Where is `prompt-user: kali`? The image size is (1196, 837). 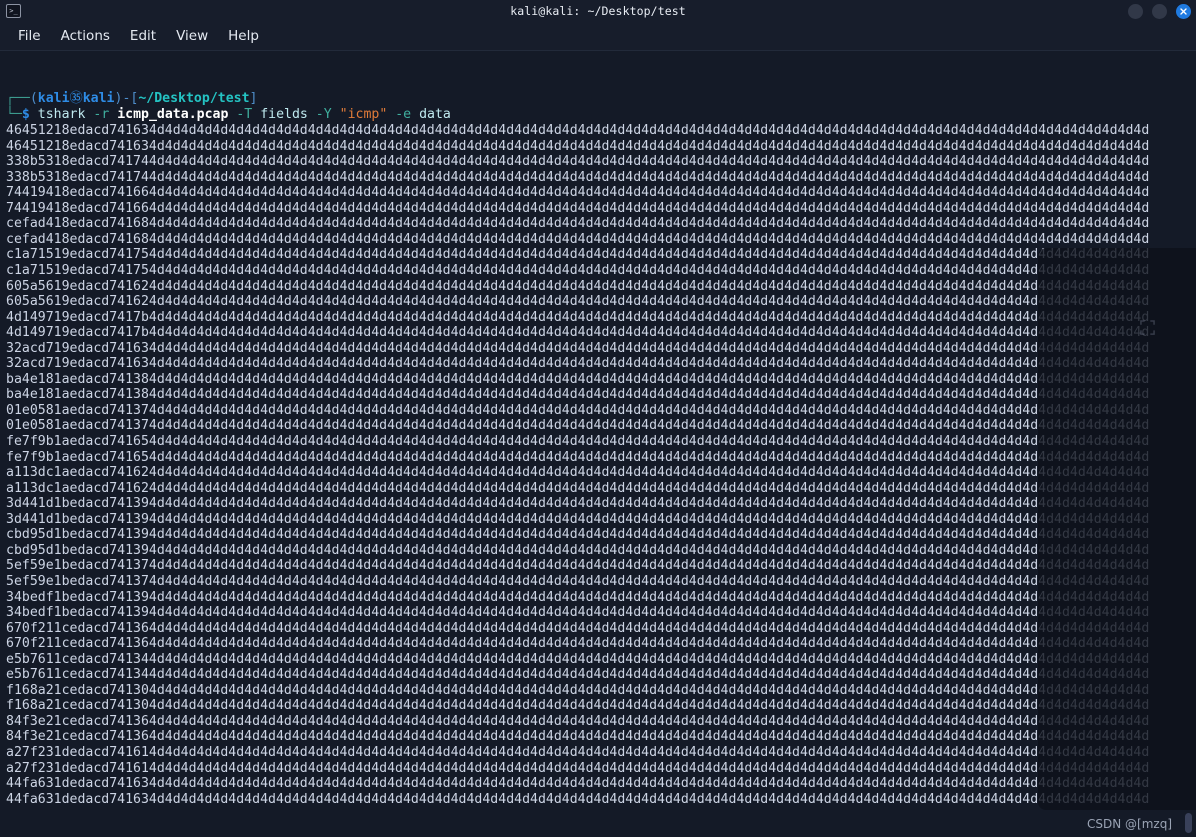
prompt-user: kali is located at coordinates (53, 98).